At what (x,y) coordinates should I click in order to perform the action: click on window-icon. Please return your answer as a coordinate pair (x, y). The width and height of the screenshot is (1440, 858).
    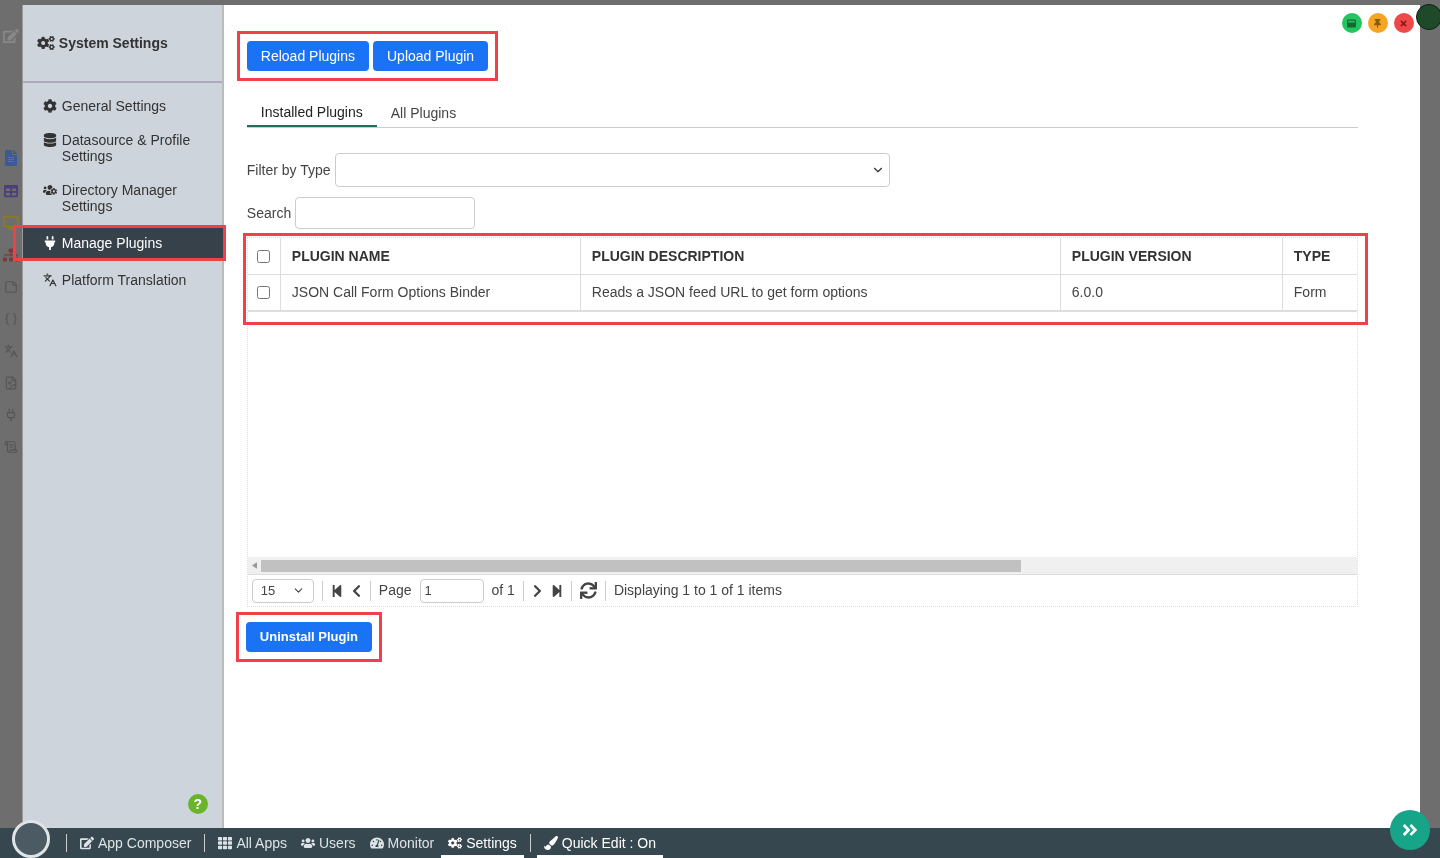
    Looking at the image, I should click on (1352, 23).